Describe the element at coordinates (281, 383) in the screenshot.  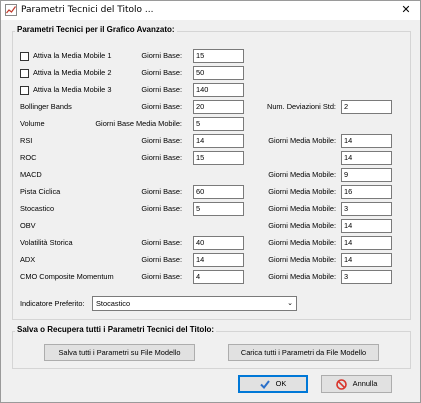
I see `ok-label: OK` at that location.